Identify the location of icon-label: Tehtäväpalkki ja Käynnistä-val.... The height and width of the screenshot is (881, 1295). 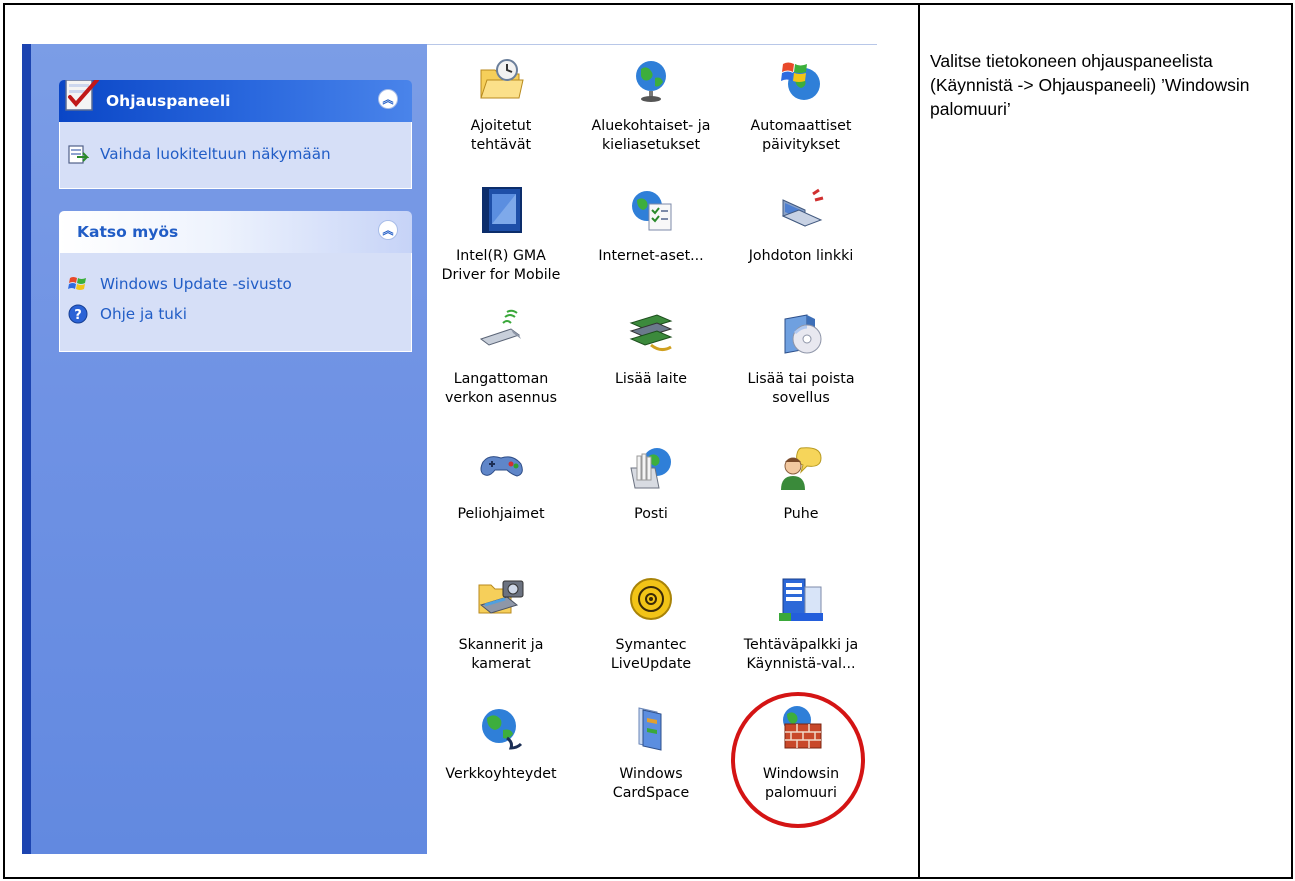
(801, 654).